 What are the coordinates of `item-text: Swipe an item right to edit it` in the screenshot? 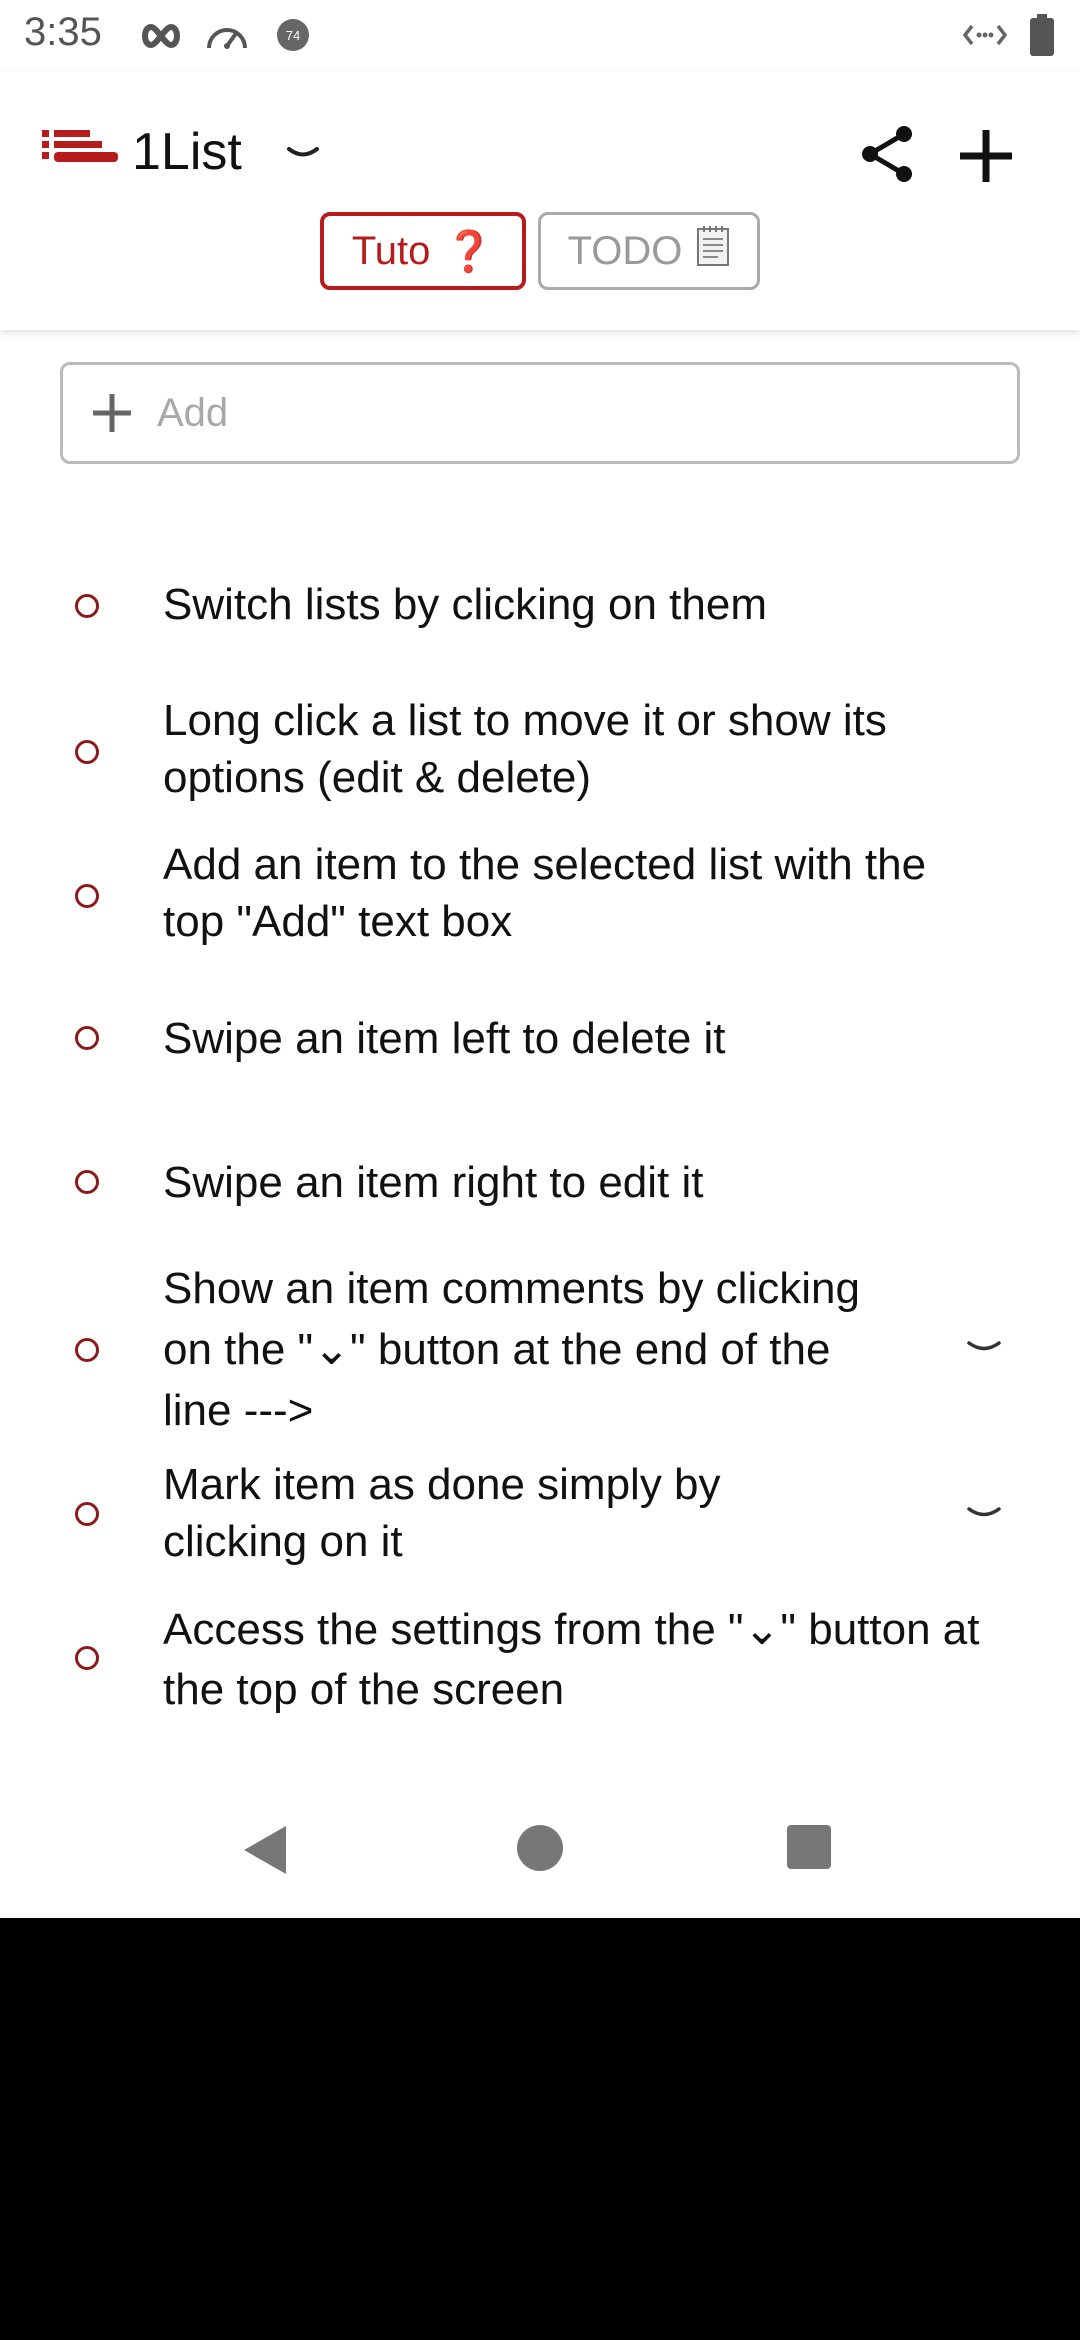 It's located at (433, 1182).